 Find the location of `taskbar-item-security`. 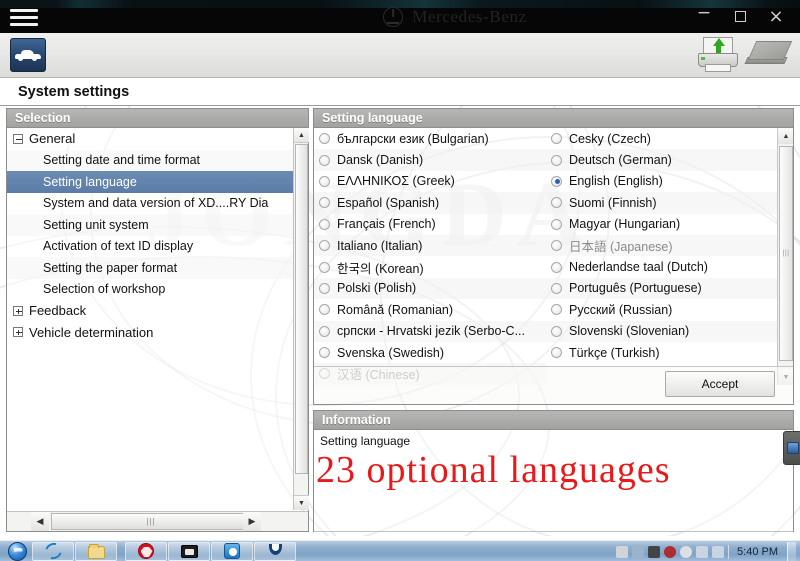

taskbar-item-security is located at coordinates (146, 551).